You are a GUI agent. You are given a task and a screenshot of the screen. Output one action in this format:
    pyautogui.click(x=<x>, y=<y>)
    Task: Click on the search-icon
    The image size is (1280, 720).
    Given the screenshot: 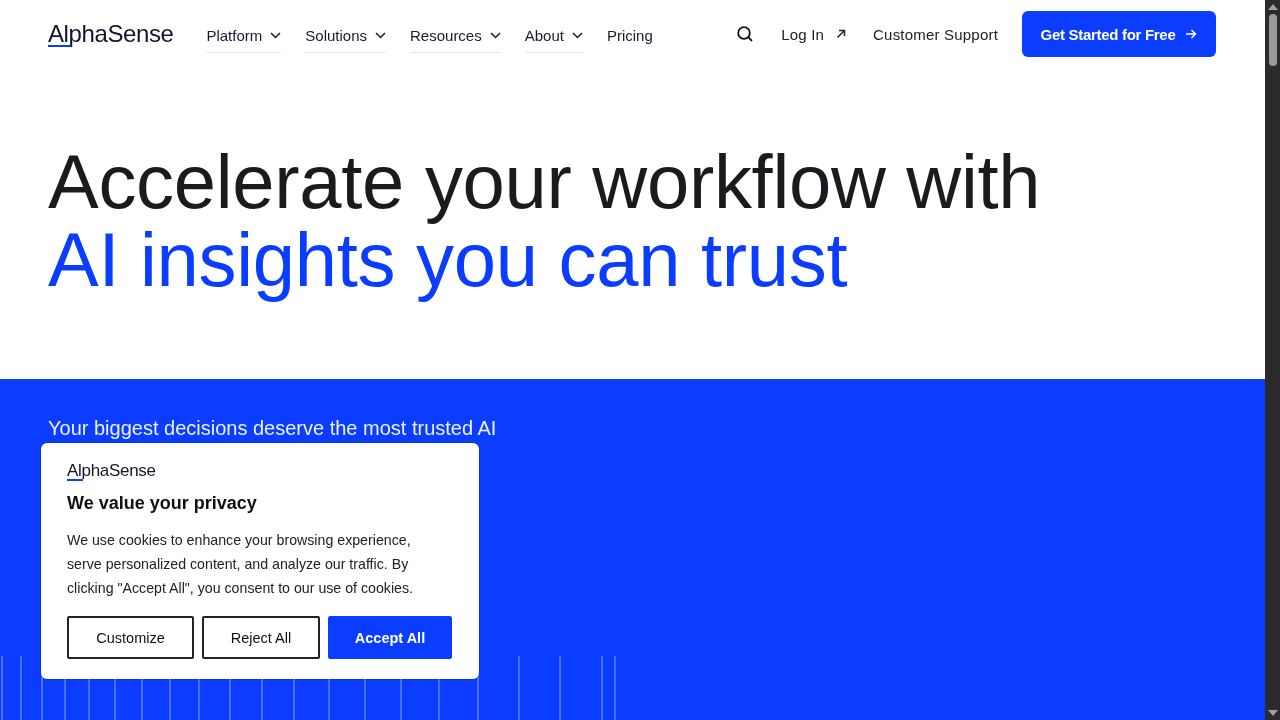 What is the action you would take?
    pyautogui.click(x=745, y=34)
    